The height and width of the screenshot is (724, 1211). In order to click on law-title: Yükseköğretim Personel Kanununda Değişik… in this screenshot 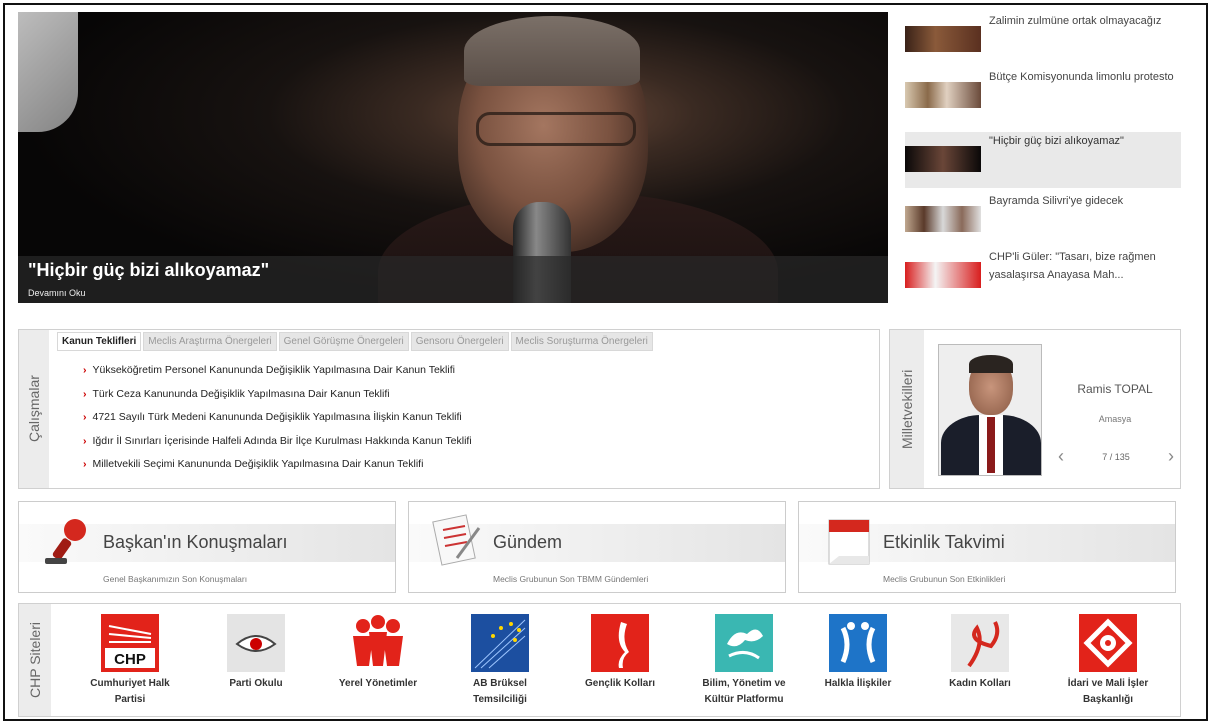, I will do `click(274, 370)`.